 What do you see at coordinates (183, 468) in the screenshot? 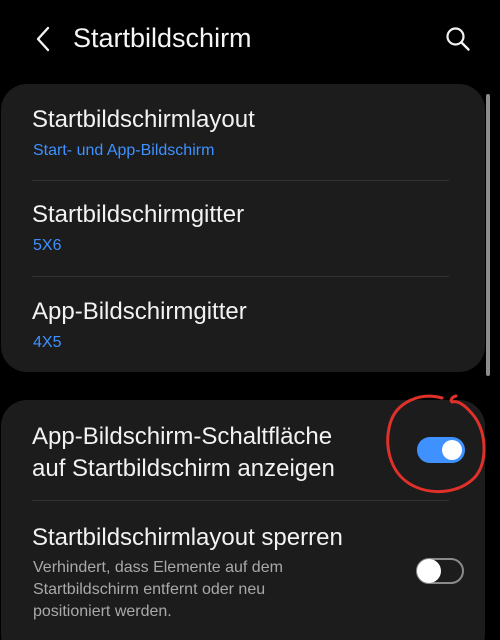
I see `setting-title-line: auf Startbildschirm anzeigen` at bounding box center [183, 468].